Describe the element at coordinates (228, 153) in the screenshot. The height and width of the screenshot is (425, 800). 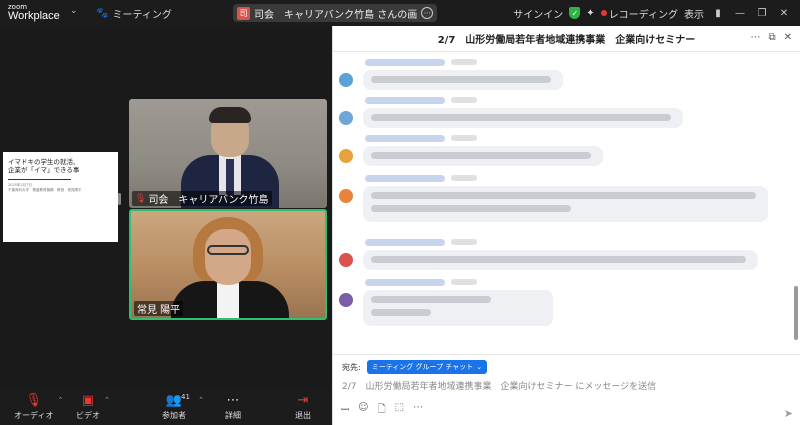
I see `video-tile-host: 🎙 司会 キャリアバンク竹島` at that location.